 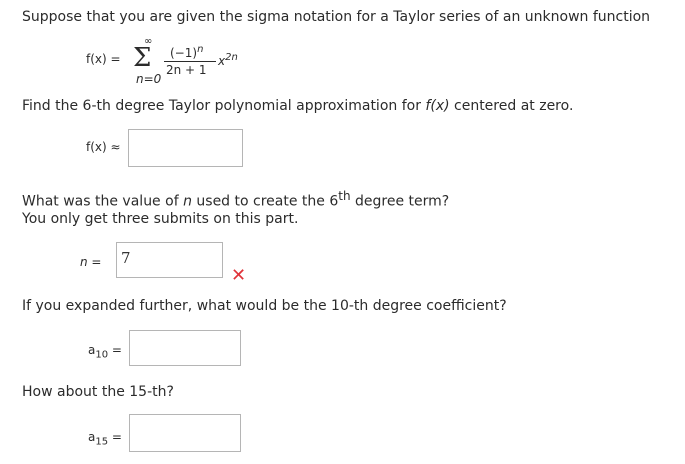 What do you see at coordinates (169, 260) in the screenshot?
I see `n-value-answer-box: 7` at bounding box center [169, 260].